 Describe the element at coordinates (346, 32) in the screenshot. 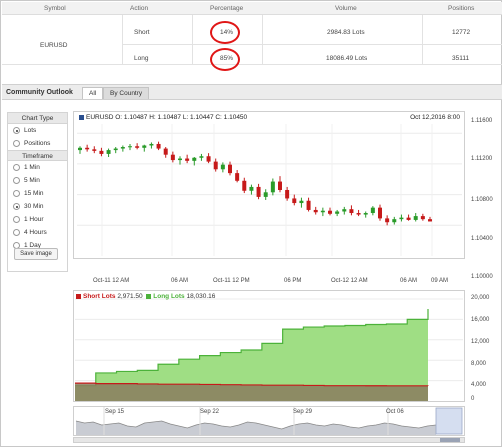

I see `short-volume-cell: 2984.83 Lots` at that location.